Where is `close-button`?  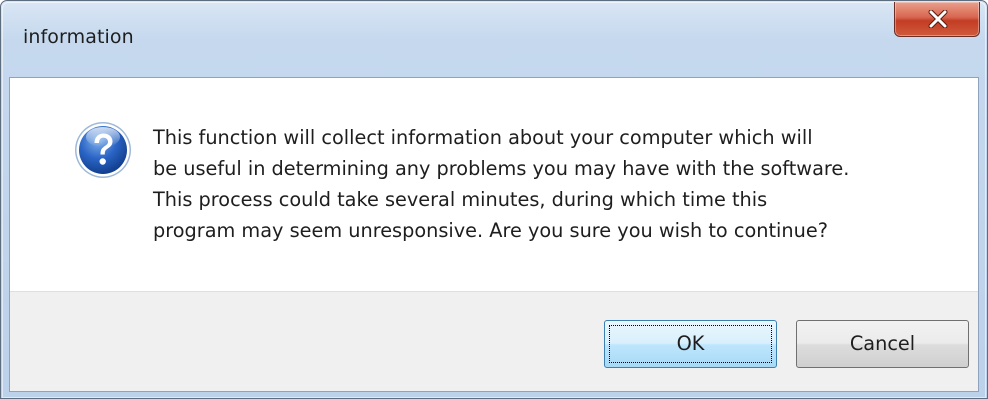 close-button is located at coordinates (937, 19).